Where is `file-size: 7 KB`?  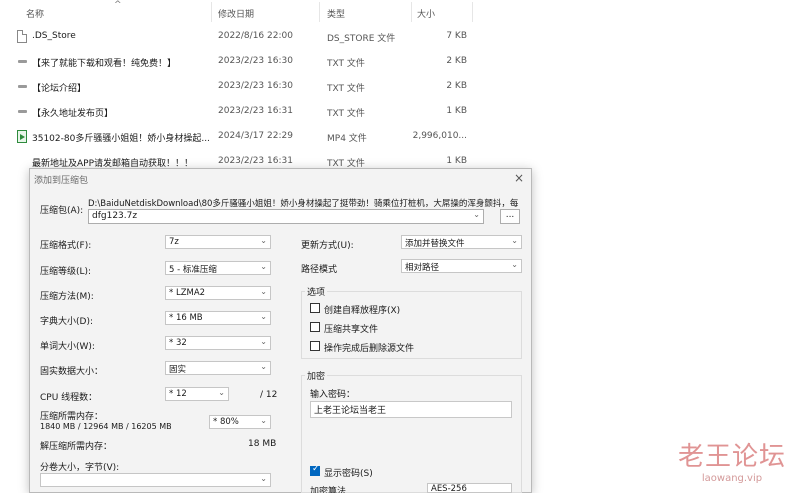
file-size: 7 KB is located at coordinates (456, 36).